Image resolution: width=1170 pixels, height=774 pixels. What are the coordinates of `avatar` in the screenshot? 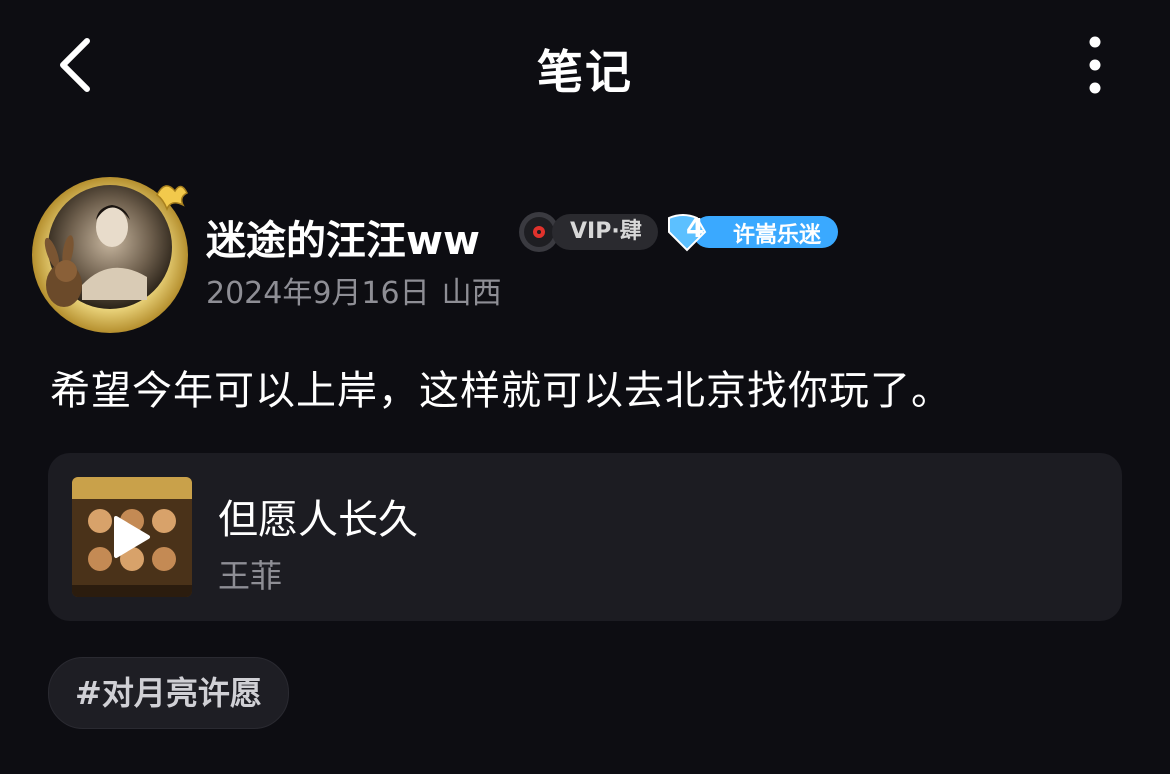 It's located at (107, 250).